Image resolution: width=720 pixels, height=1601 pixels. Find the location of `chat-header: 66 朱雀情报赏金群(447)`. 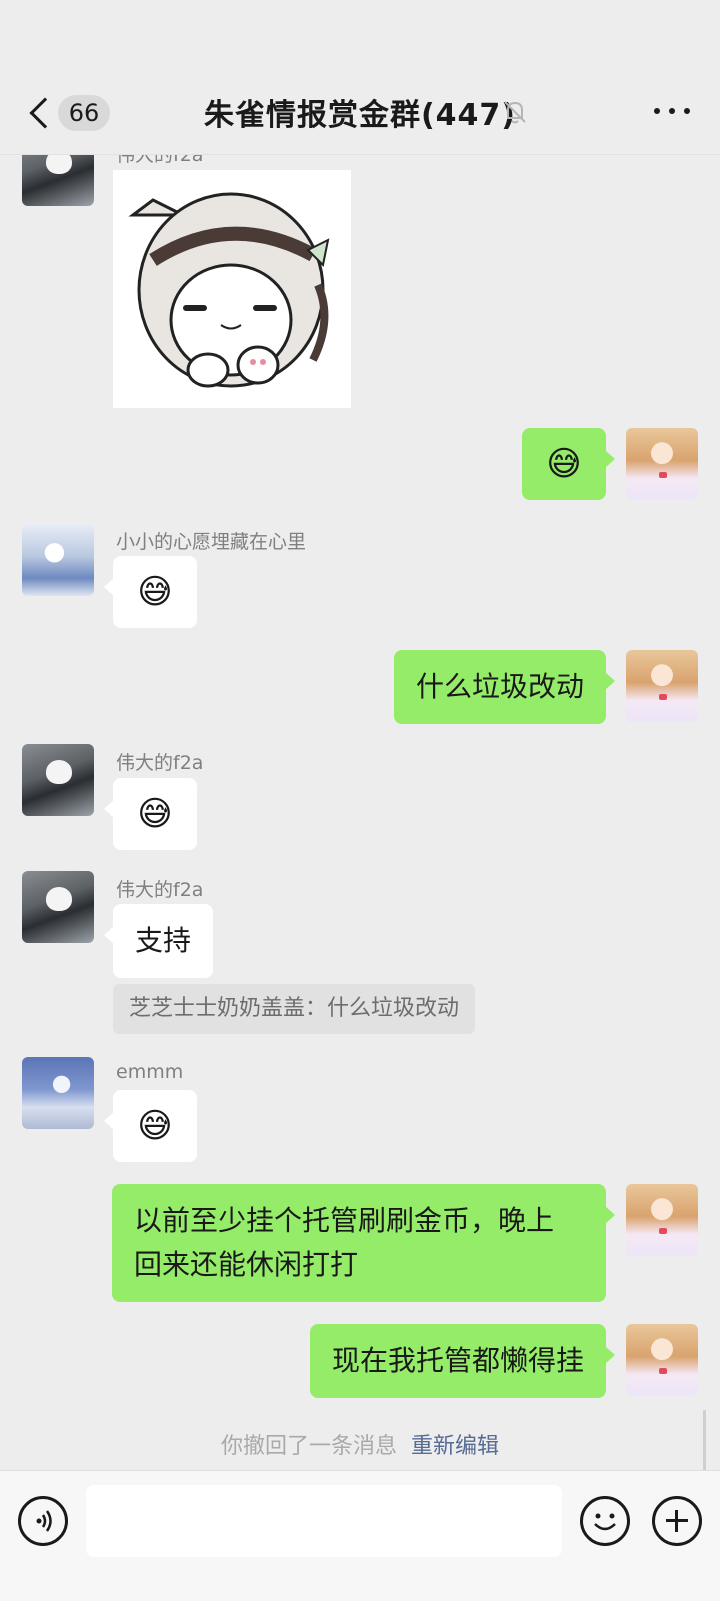

chat-header: 66 朱雀情报赏金群(447) is located at coordinates (360, 77).